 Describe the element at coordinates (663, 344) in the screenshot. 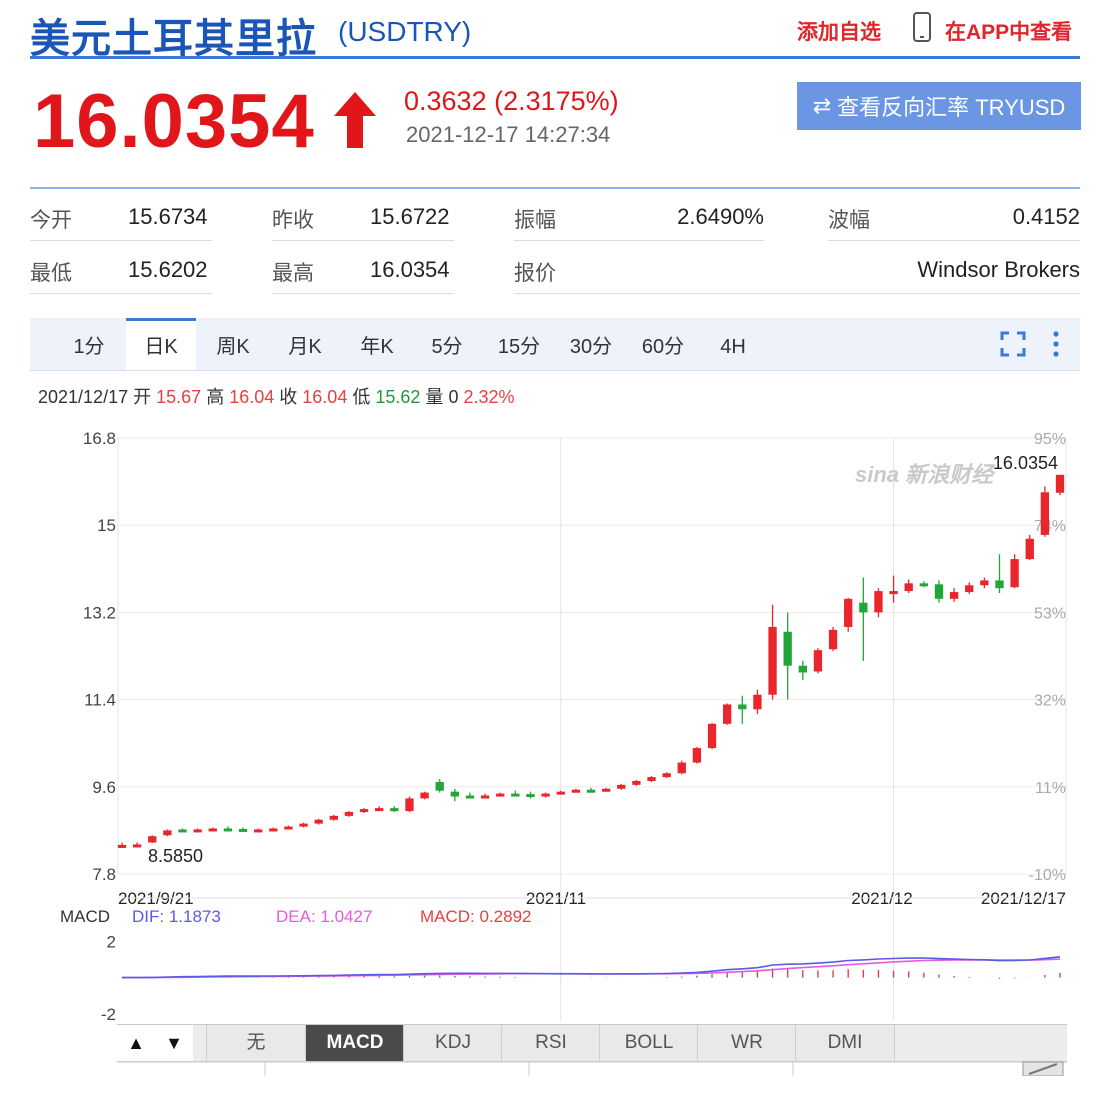

I see `tab-60min: 60分` at that location.